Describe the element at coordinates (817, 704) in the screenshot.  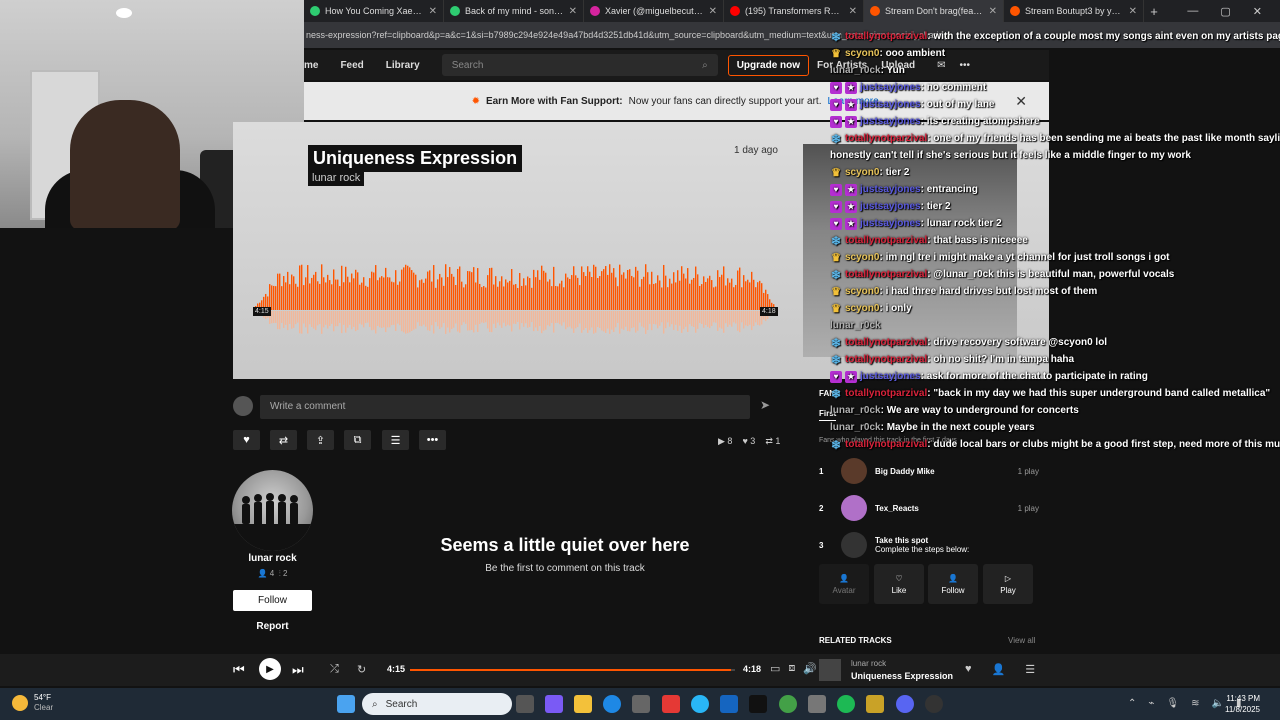
I see `settings-icon` at that location.